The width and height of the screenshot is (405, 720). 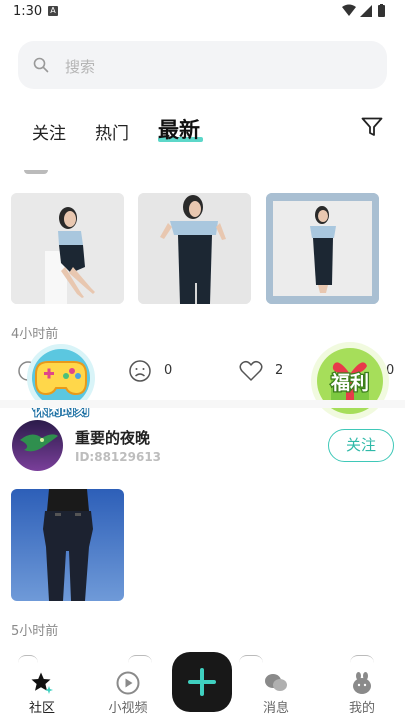 I want to click on user-id: ID:88129613, so click(x=118, y=457).